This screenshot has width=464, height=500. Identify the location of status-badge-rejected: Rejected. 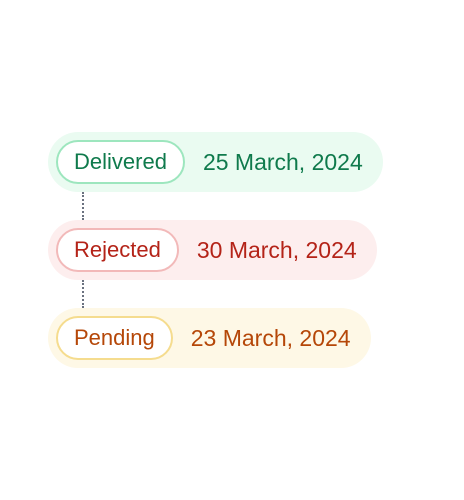
(117, 250).